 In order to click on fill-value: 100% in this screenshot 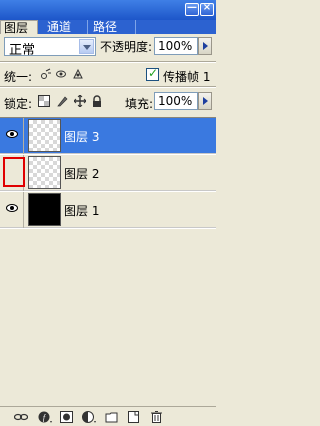, I will do `click(175, 101)`.